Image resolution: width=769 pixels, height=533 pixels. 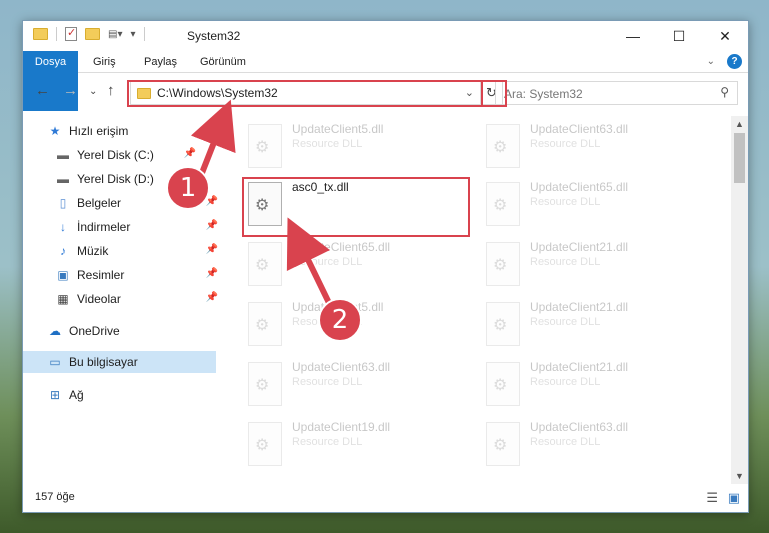 What do you see at coordinates (188, 188) in the screenshot?
I see `callout-1: 1` at bounding box center [188, 188].